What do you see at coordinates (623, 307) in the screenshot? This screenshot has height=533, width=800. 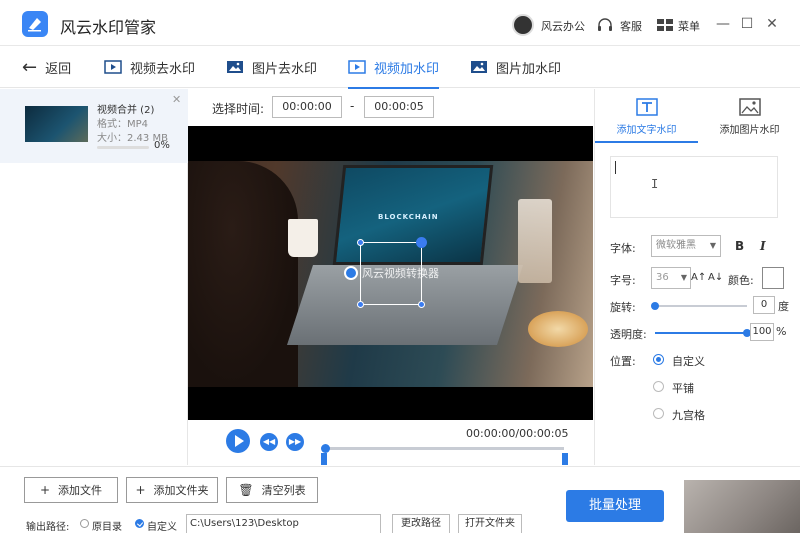 I see `rotate-label: 旋转:` at bounding box center [623, 307].